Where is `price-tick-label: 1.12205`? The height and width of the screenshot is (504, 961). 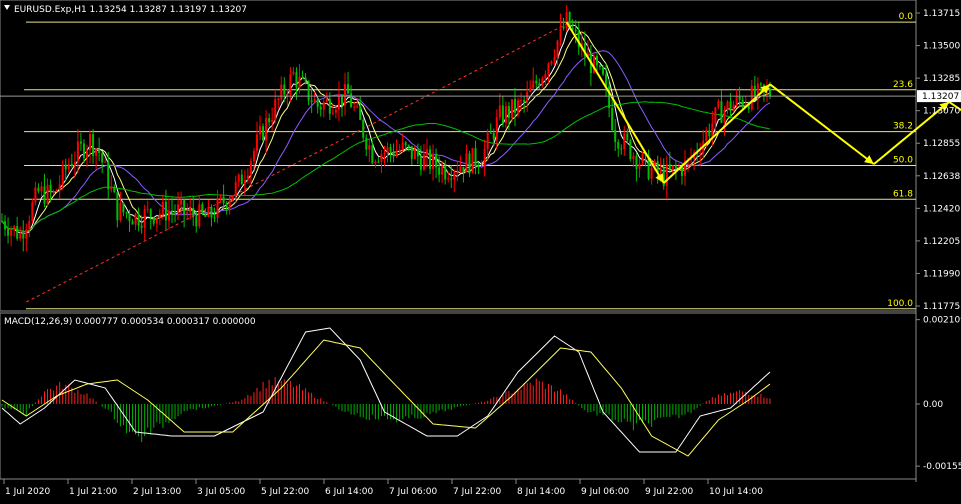
price-tick-label: 1.12205 is located at coordinates (941, 242).